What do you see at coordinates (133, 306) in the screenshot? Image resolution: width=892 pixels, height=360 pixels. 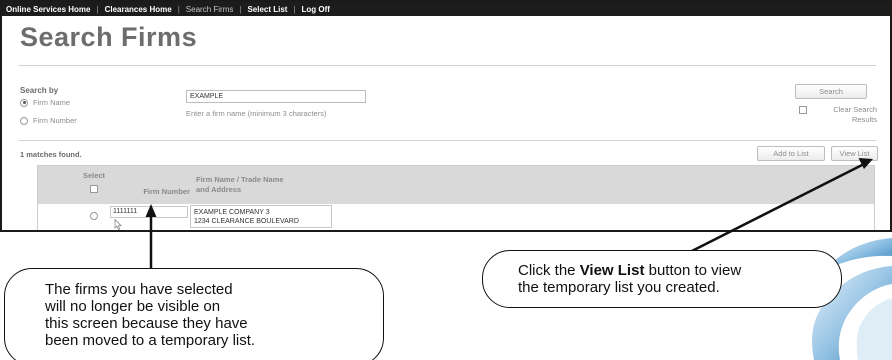 I see `callout-left-line: will no longer be visible on` at bounding box center [133, 306].